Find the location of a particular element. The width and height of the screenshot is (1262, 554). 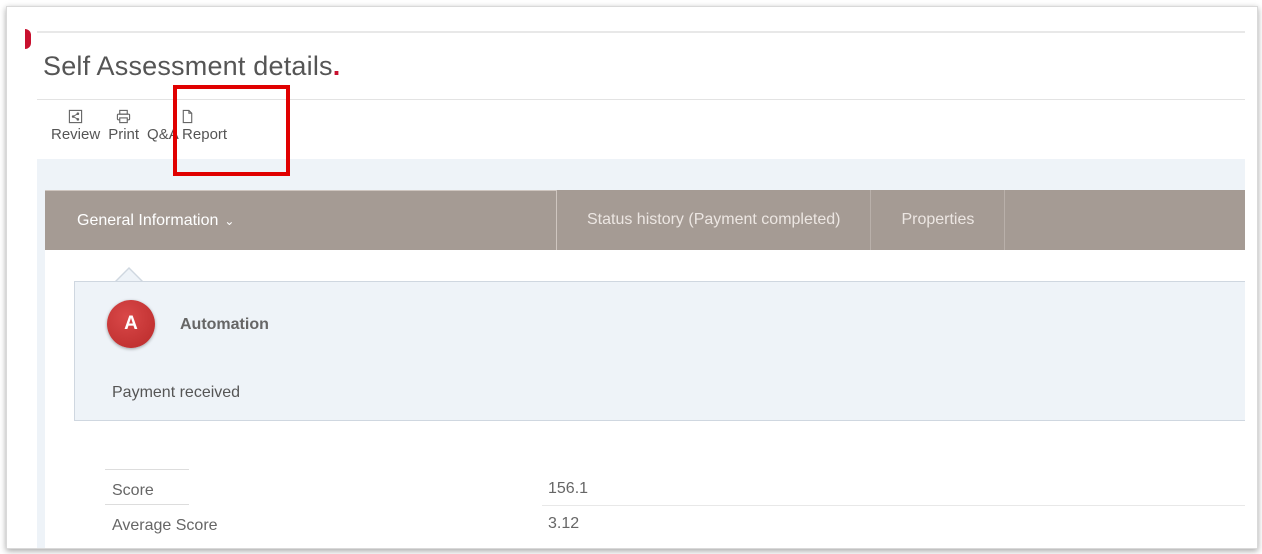

details-list: Score 156.1 Average Score 3.12 is located at coordinates (675, 504).